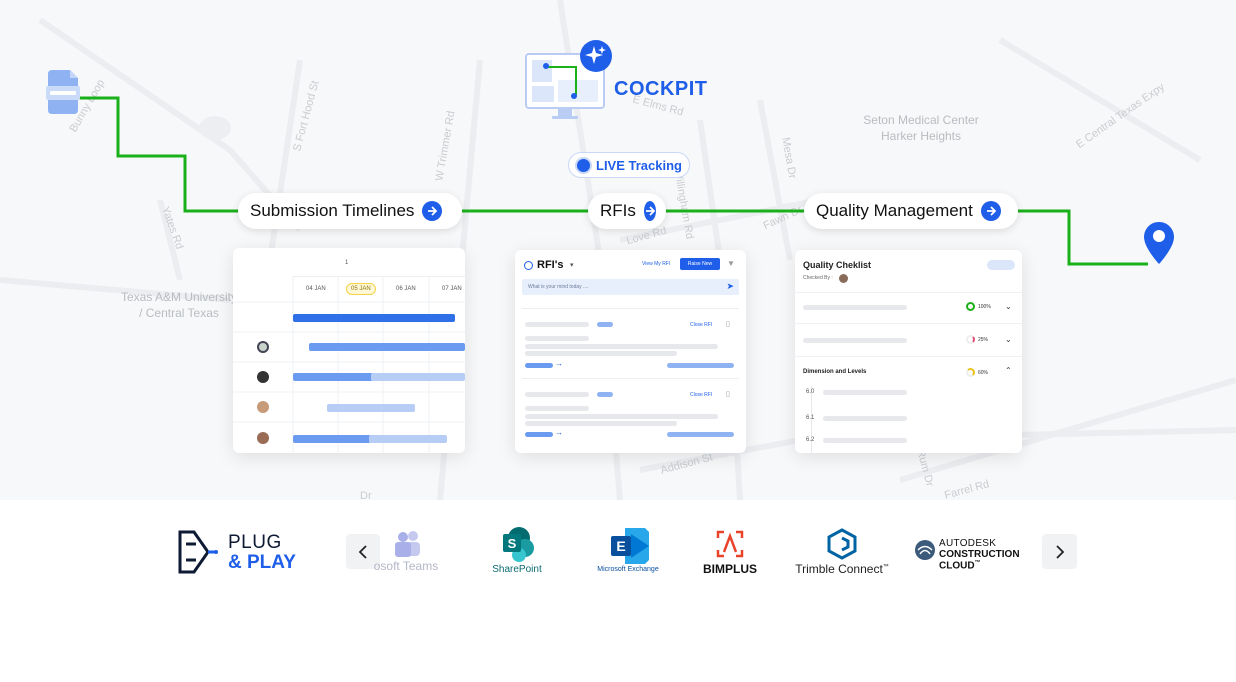 Image resolution: width=1236 pixels, height=682 pixels. Describe the element at coordinates (730, 544) in the screenshot. I see `bimplus-icon` at that location.